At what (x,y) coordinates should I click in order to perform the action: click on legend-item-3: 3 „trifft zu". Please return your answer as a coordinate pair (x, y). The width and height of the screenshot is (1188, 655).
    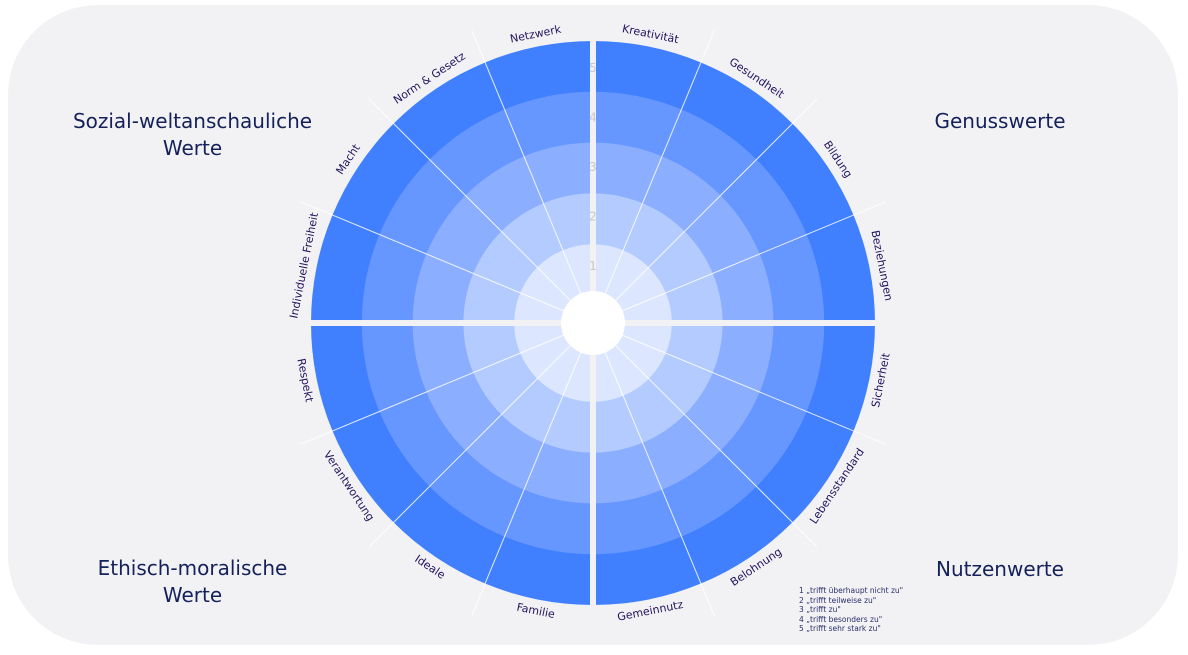
    Looking at the image, I should click on (820, 609).